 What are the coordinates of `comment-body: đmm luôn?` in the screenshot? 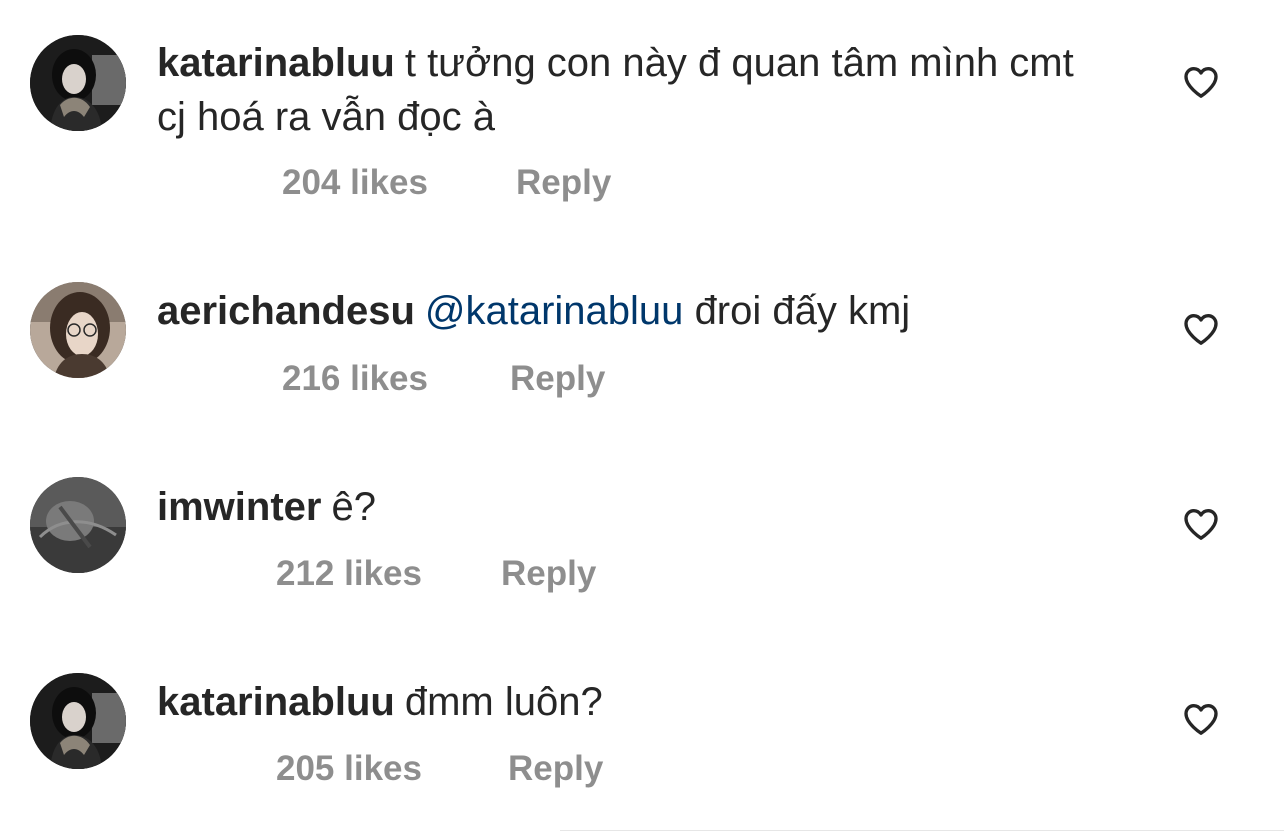 It's located at (503, 702).